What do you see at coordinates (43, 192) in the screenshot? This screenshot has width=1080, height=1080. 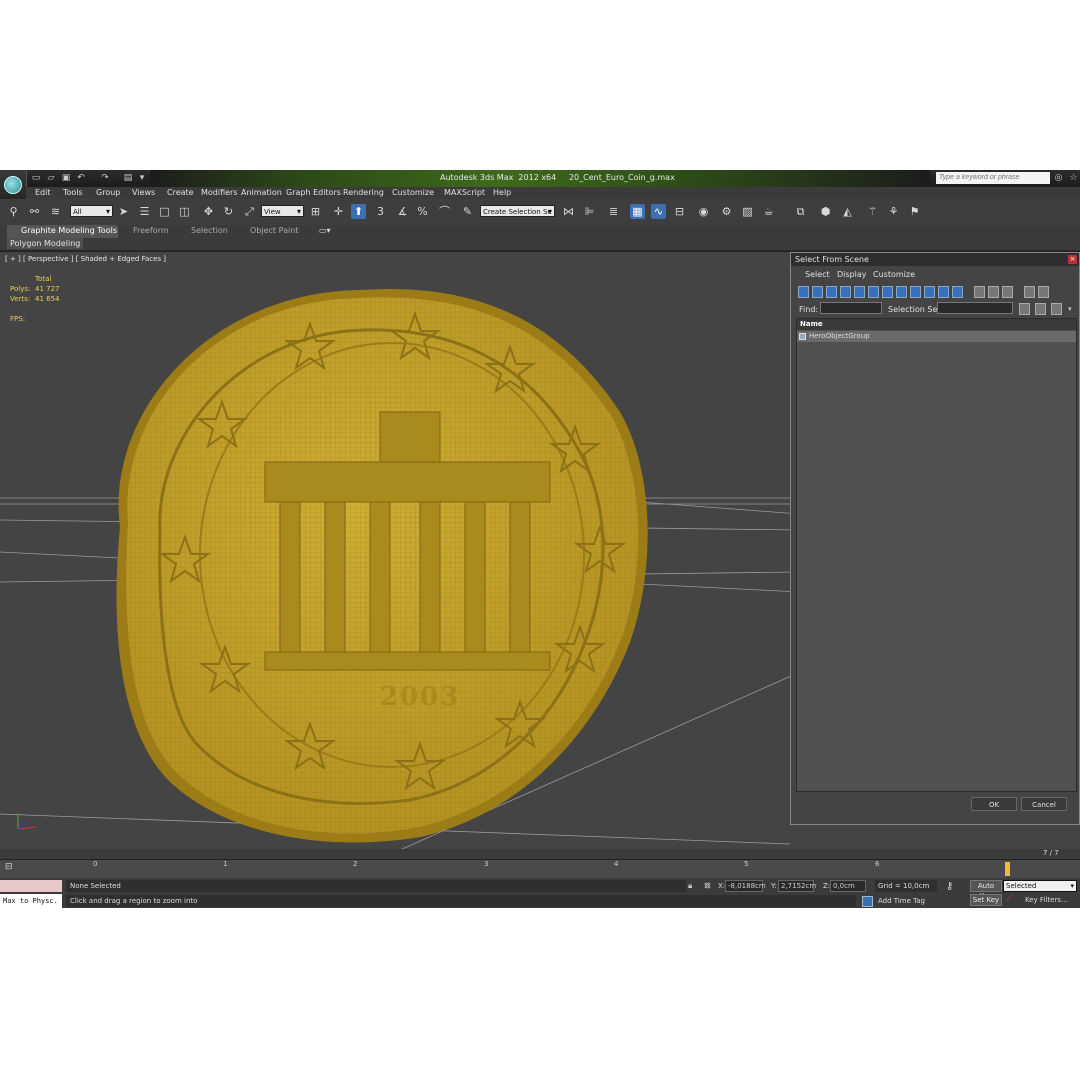 I see `menu-edit: Edit` at bounding box center [43, 192].